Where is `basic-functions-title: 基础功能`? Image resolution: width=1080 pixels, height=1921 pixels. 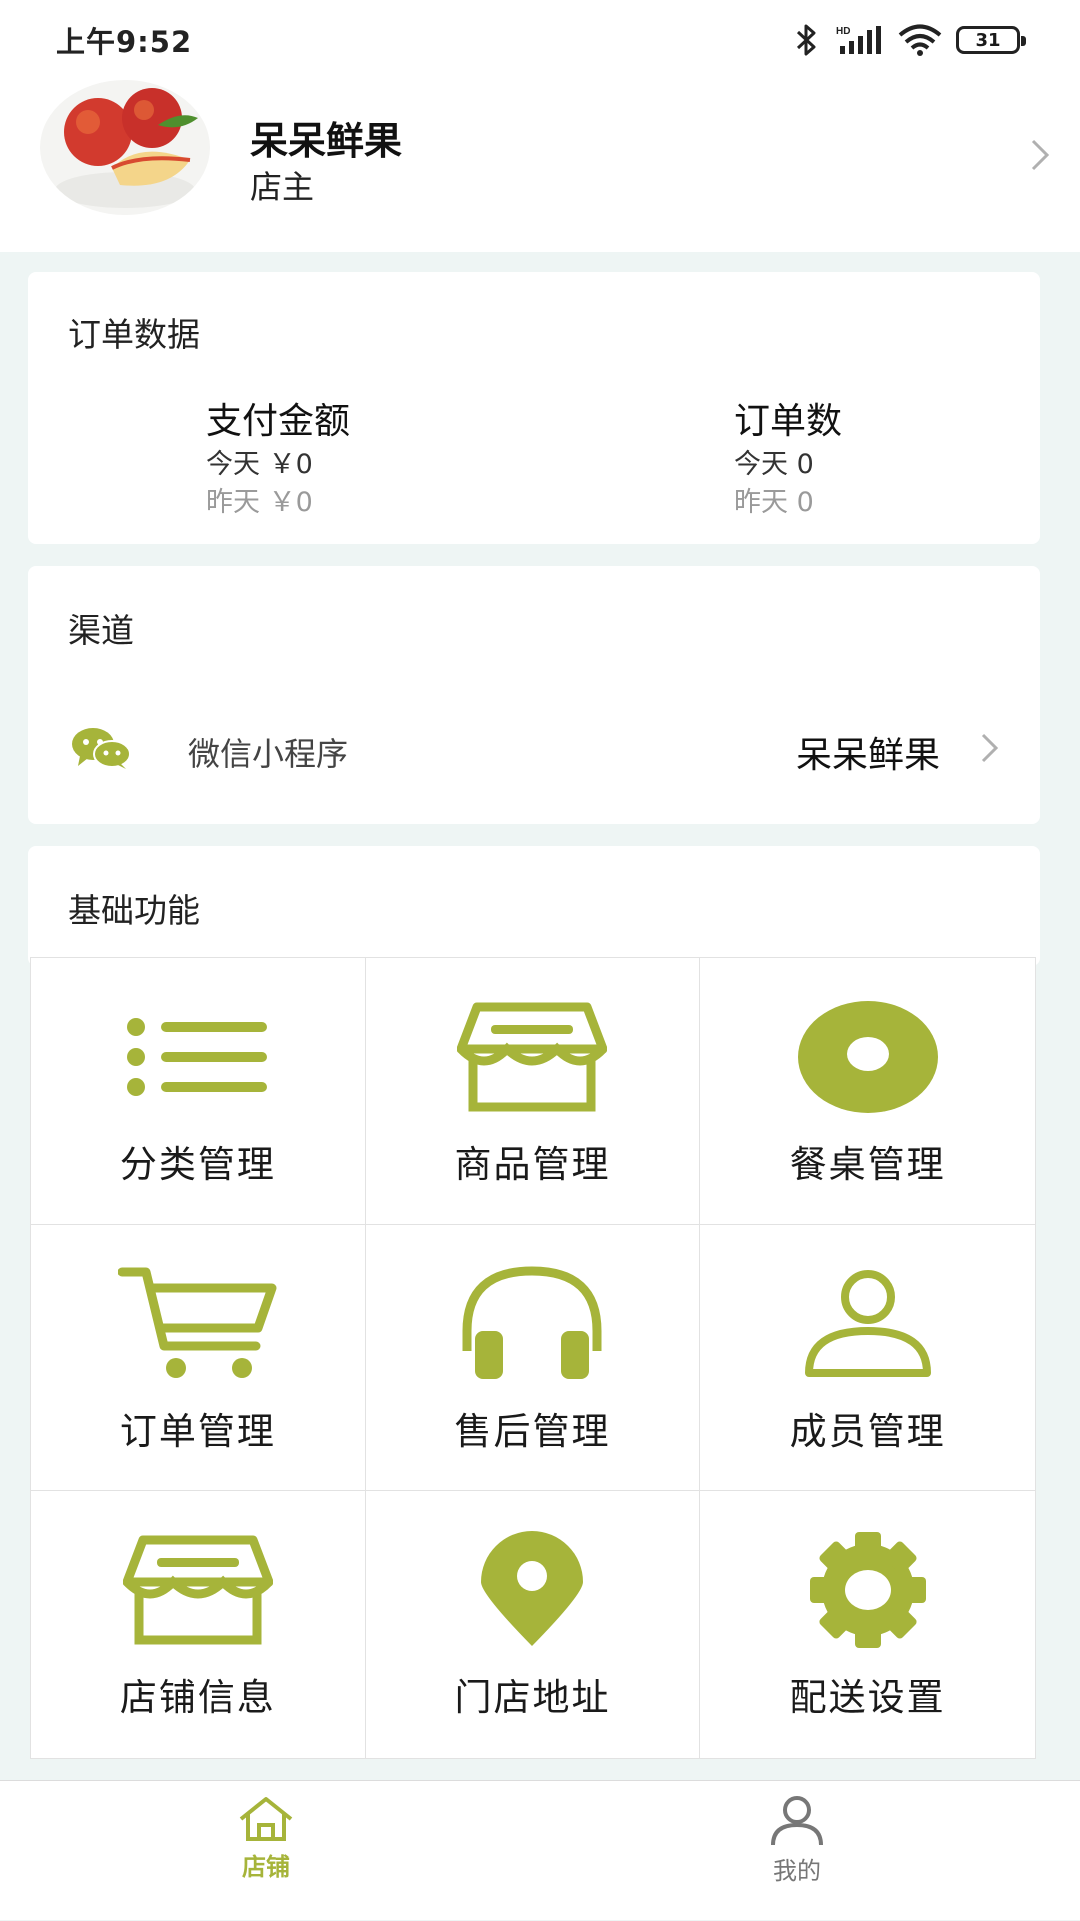 basic-functions-title: 基础功能 is located at coordinates (134, 910).